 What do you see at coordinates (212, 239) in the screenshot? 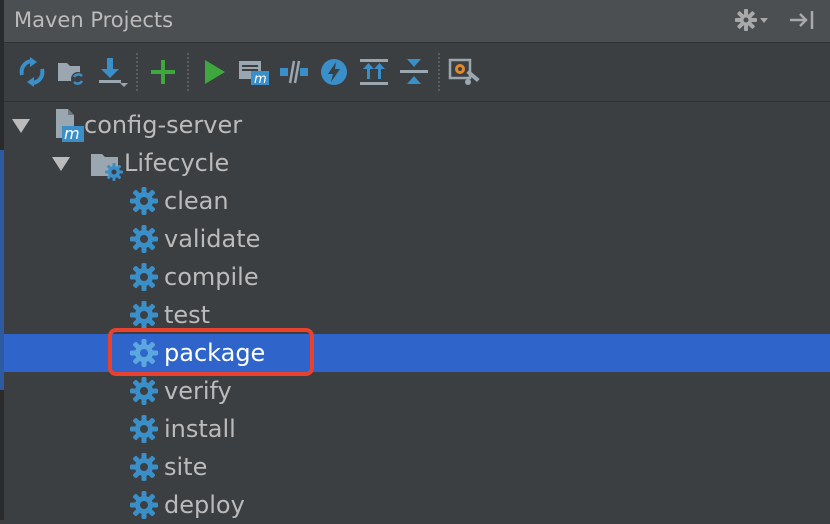
I see `goal-label: validate` at bounding box center [212, 239].